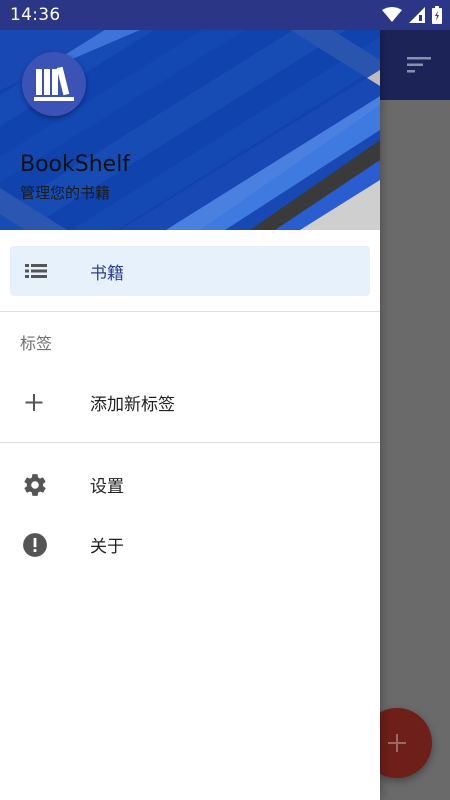  I want to click on list-icon, so click(37, 272).